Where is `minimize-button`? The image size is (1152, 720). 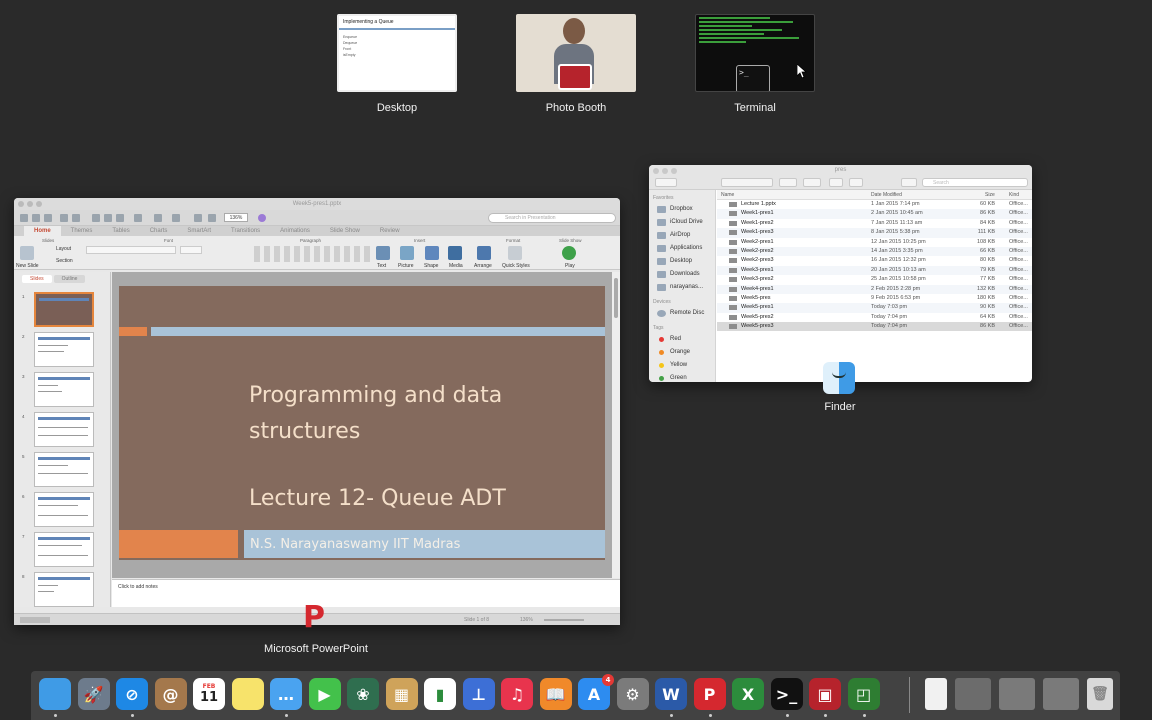 minimize-button is located at coordinates (30, 204).